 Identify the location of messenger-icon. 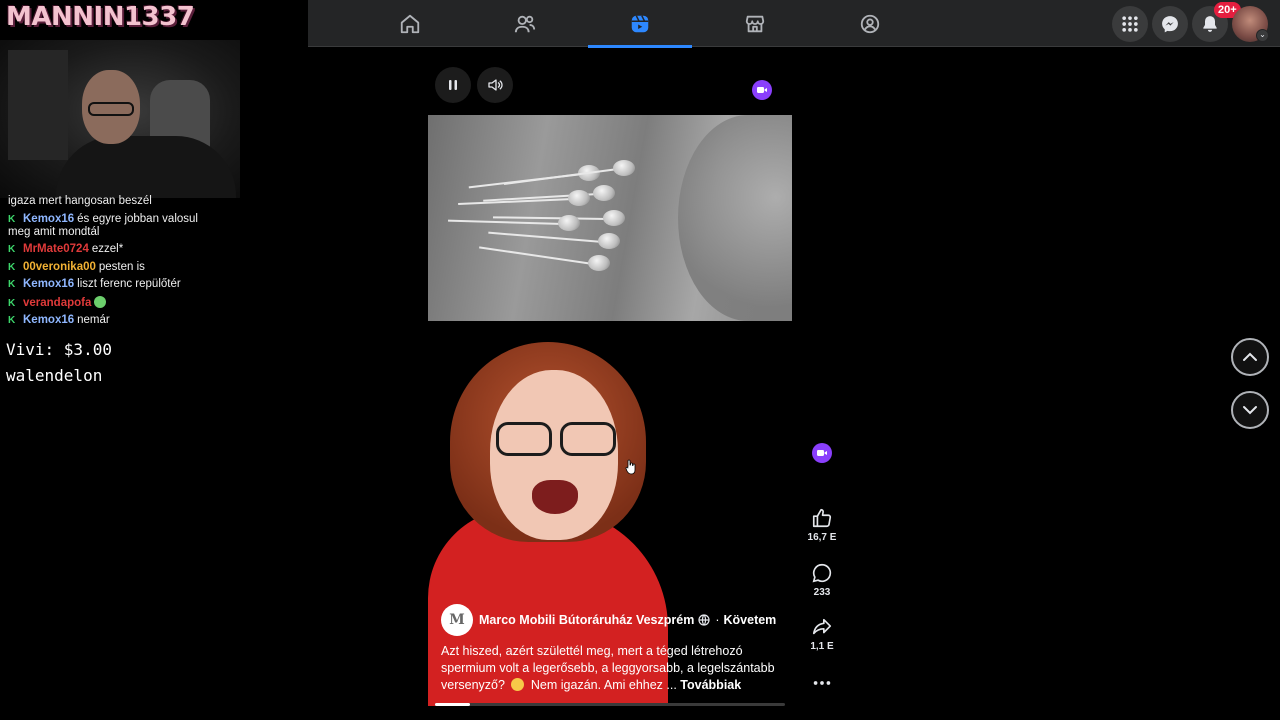
(1170, 24).